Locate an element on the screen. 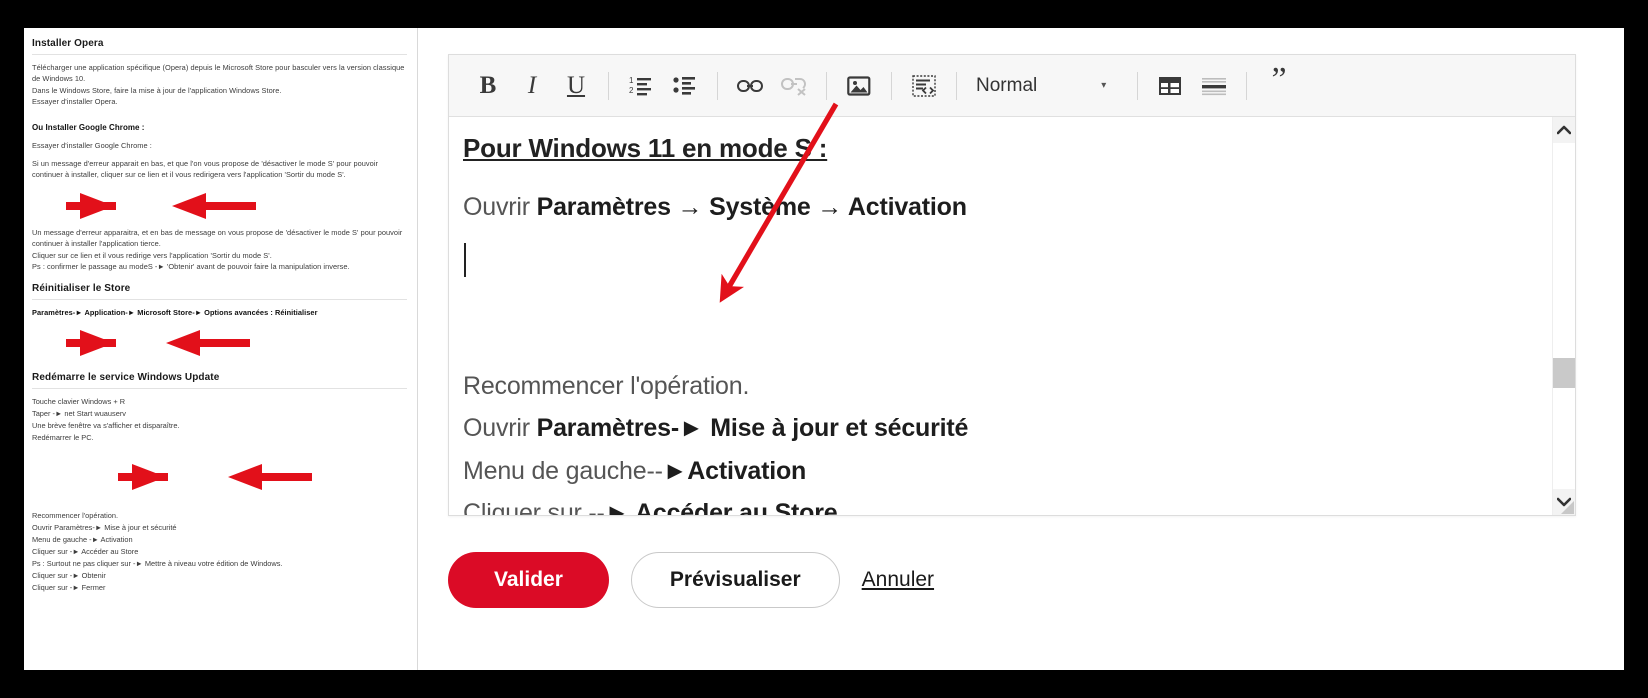 The width and height of the screenshot is (1648, 698). section-heading-google-chrome: Ou Installer Google Chrome : is located at coordinates (88, 127).